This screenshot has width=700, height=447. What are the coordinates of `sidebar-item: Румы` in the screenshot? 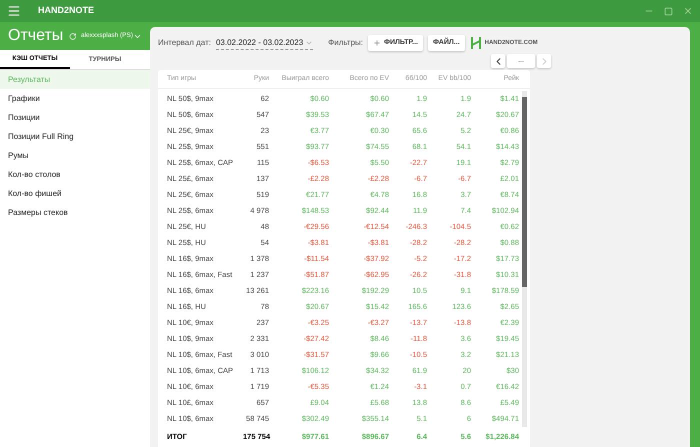 It's located at (75, 155).